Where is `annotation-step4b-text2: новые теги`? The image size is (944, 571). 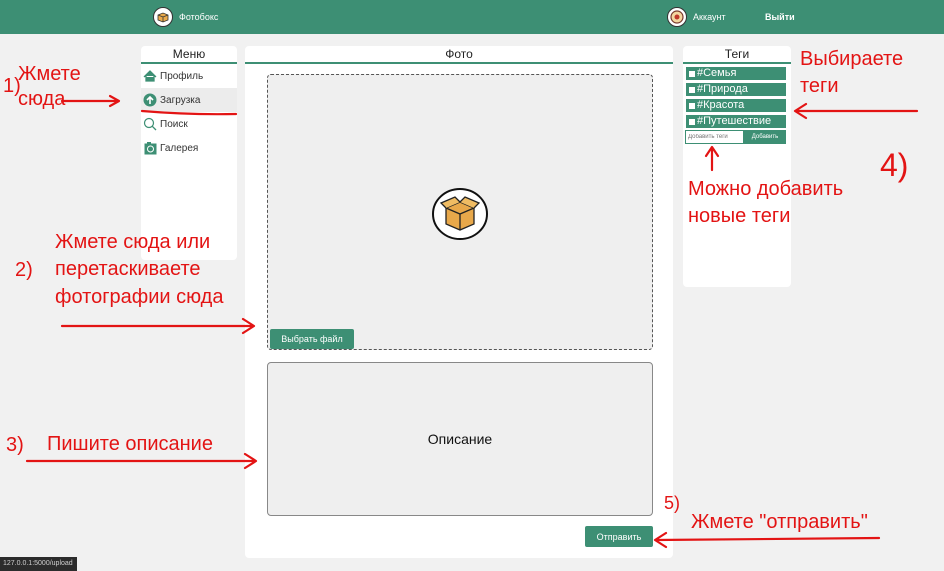 annotation-step4b-text2: новые теги is located at coordinates (739, 216).